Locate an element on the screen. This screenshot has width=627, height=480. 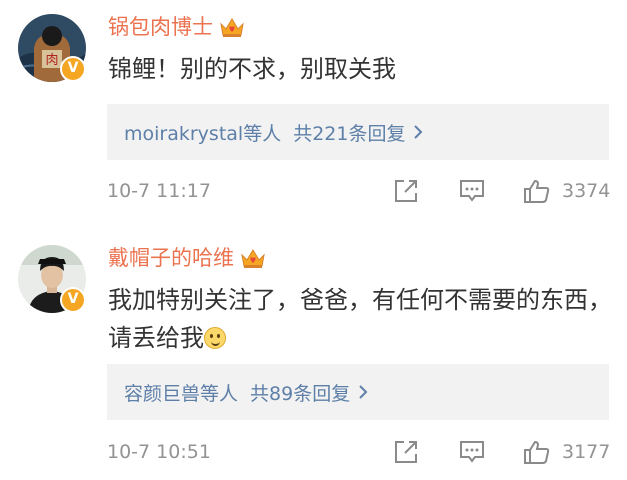
reply-count: 共89条回复 is located at coordinates (300, 393).